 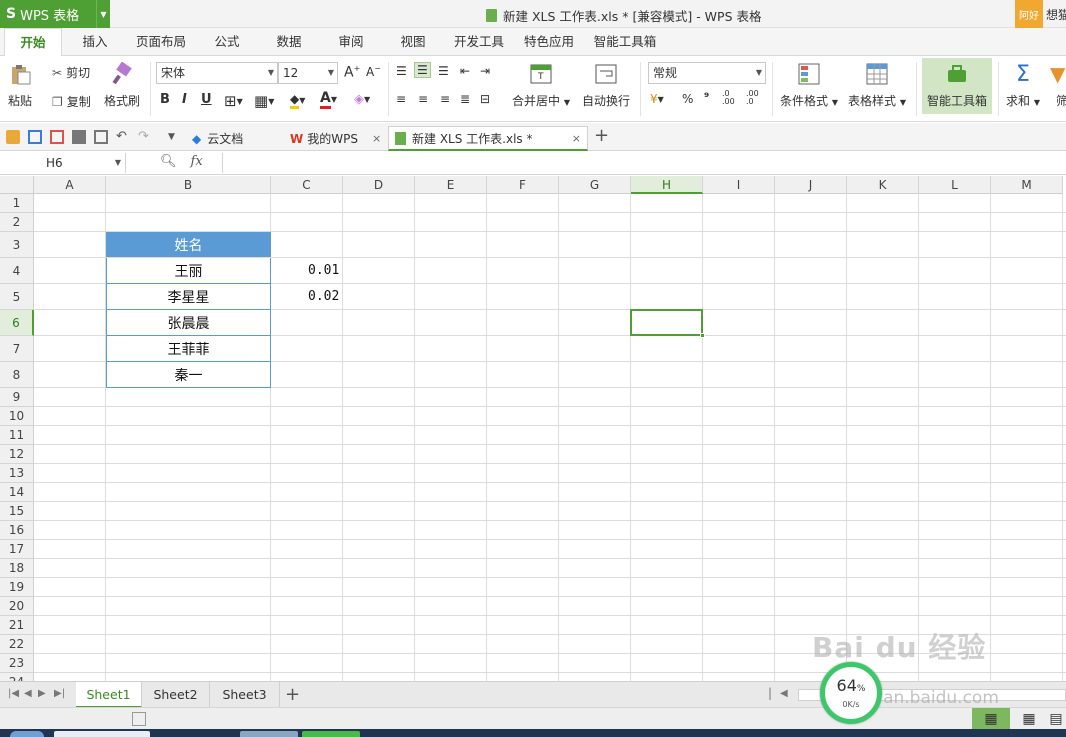 What do you see at coordinates (70, 185) in the screenshot?
I see `column-header-a: A` at bounding box center [70, 185].